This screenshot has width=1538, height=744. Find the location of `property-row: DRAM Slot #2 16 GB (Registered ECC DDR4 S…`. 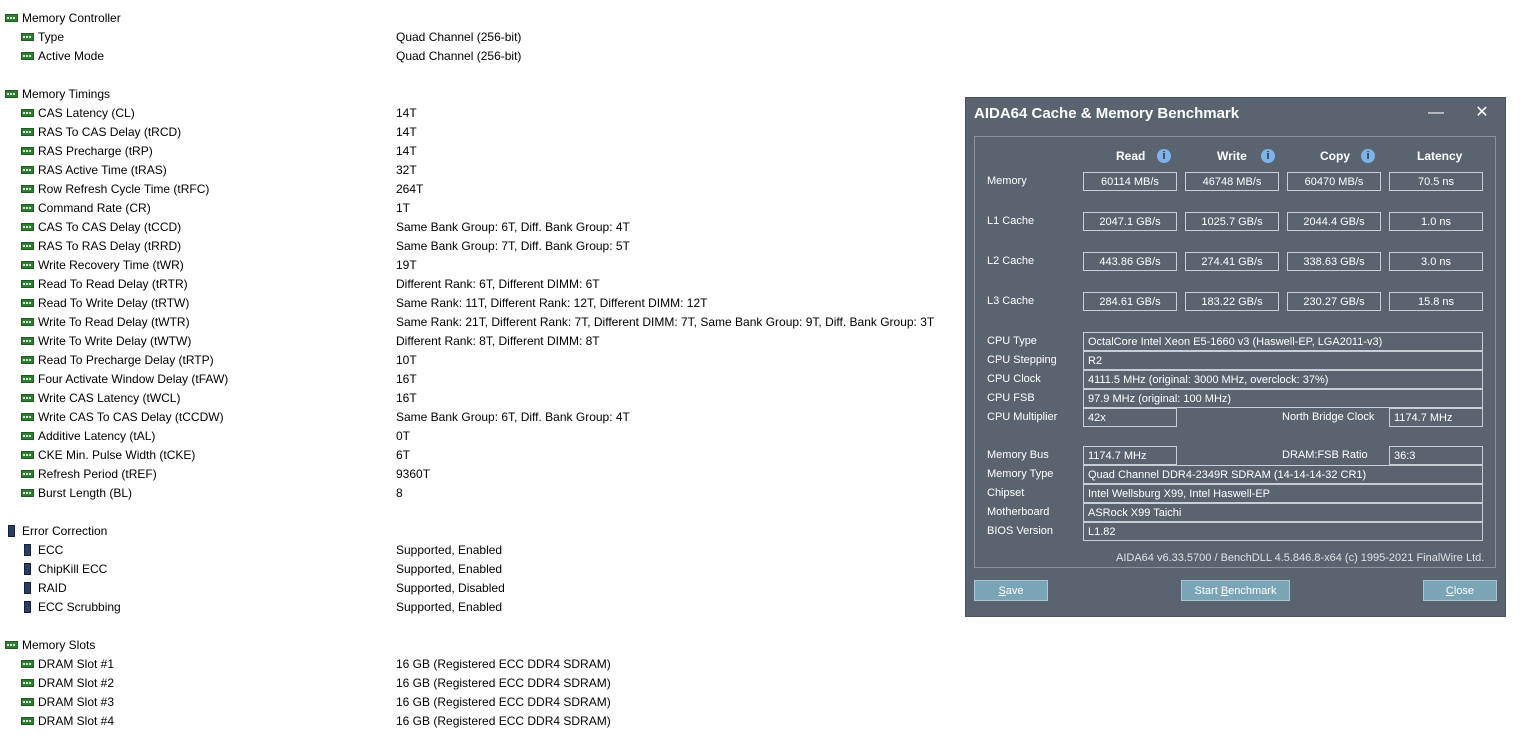

property-row: DRAM Slot #2 16 GB (Registered ECC DDR4 S… is located at coordinates (480, 683).